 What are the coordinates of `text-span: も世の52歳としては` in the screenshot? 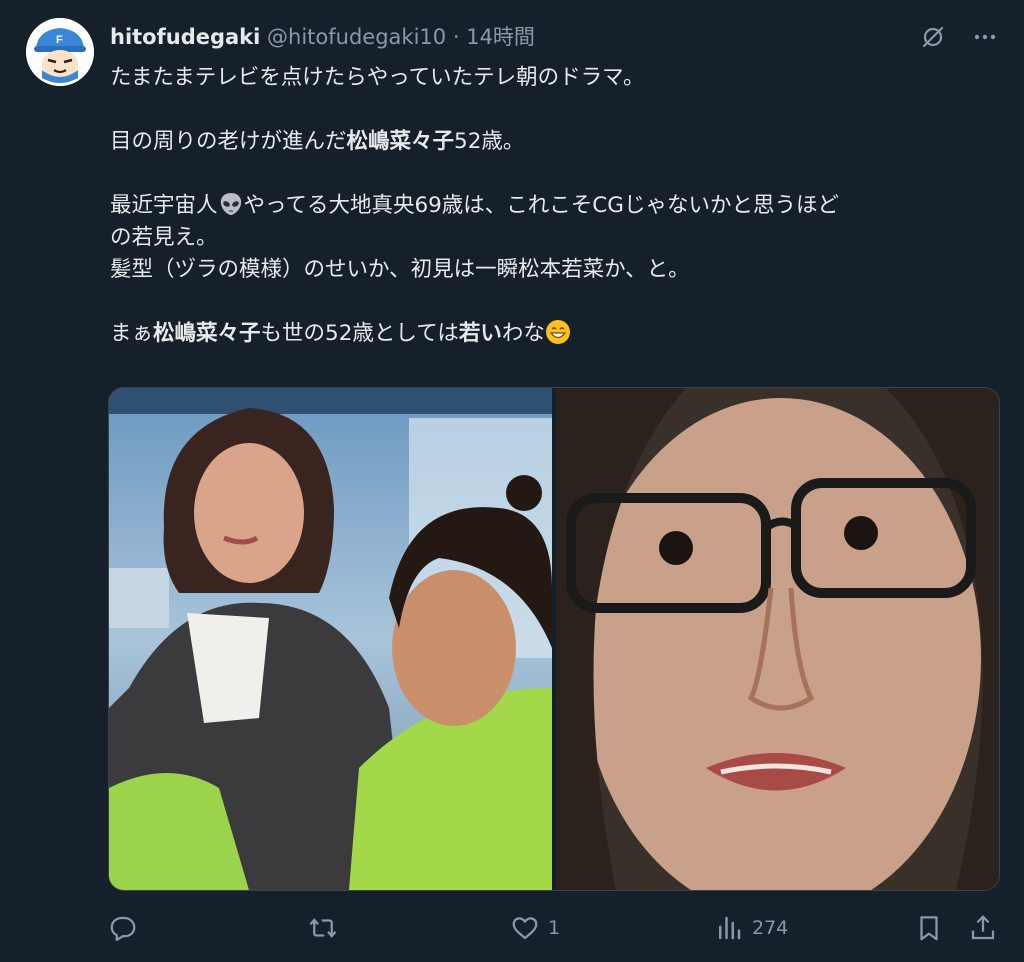 It's located at (359, 333).